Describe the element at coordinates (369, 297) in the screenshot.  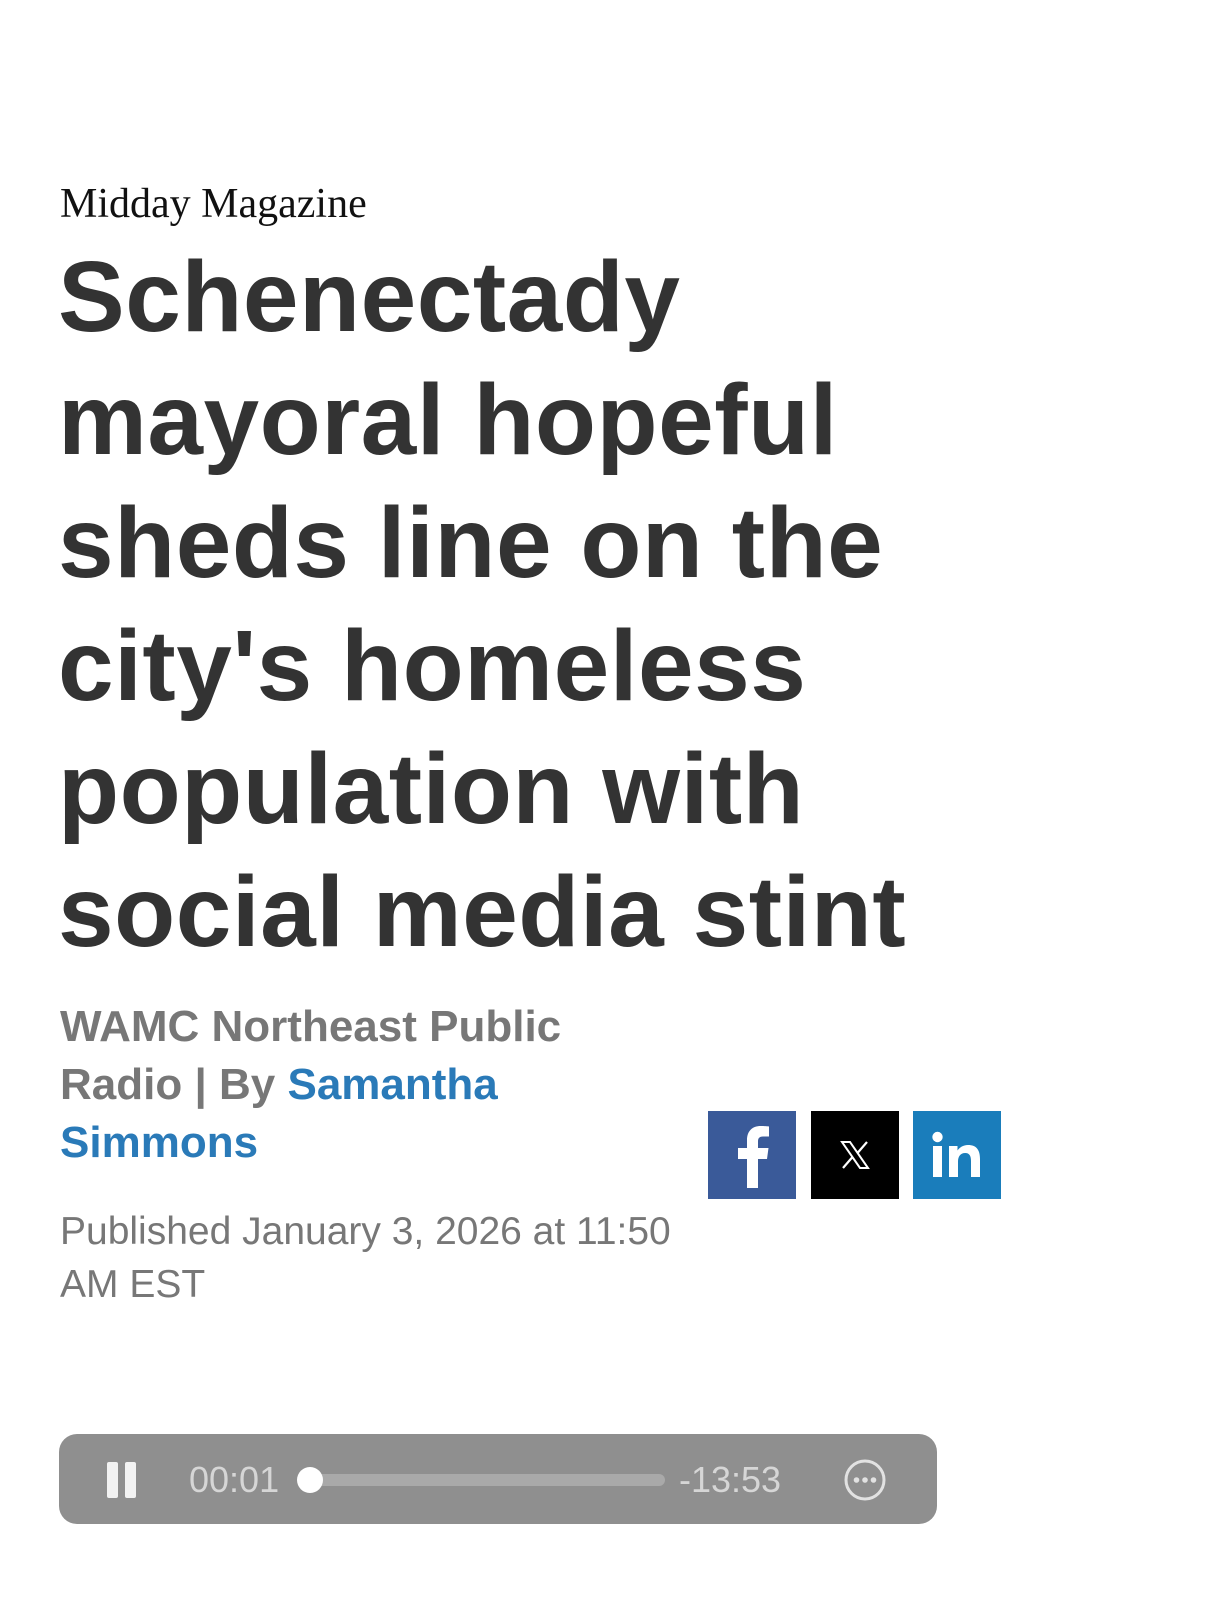
I see `headline-line: Schenectady` at that location.